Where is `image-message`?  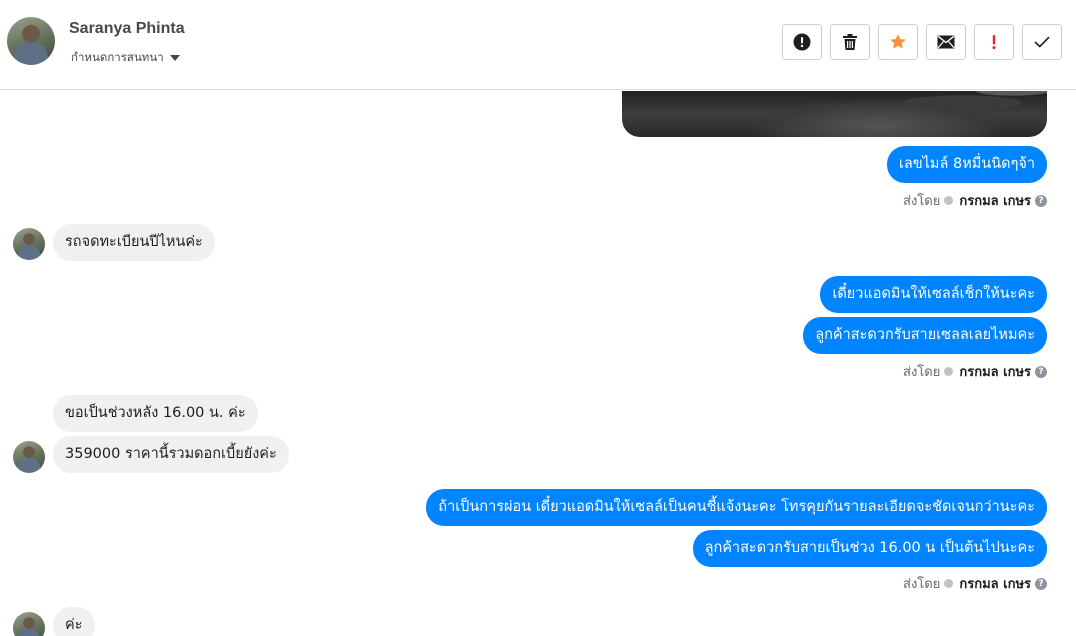
image-message is located at coordinates (834, 114).